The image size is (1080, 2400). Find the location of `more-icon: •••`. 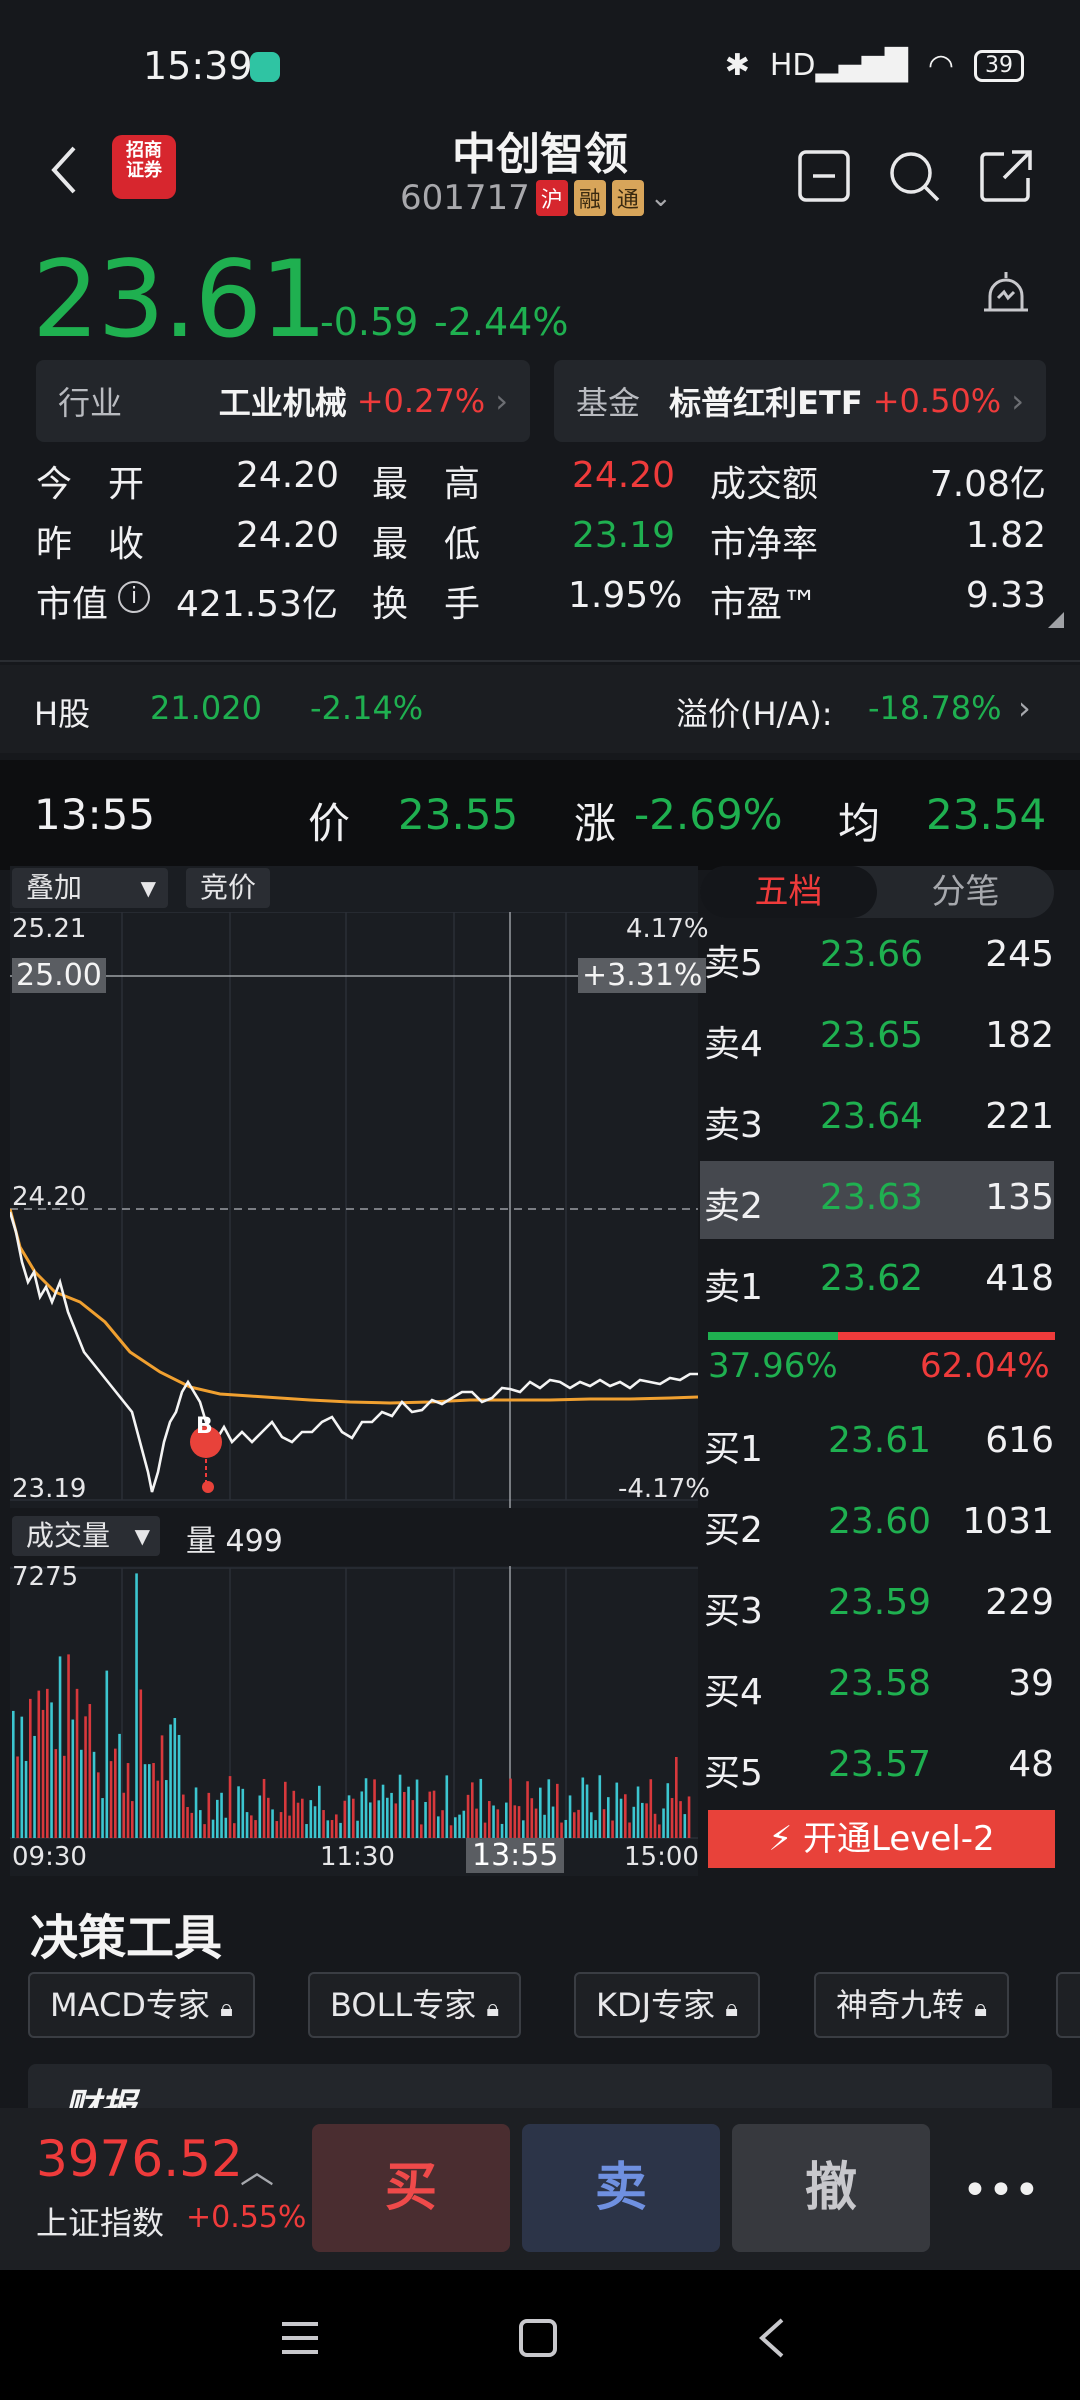

more-icon: ••• is located at coordinates (1001, 2190).